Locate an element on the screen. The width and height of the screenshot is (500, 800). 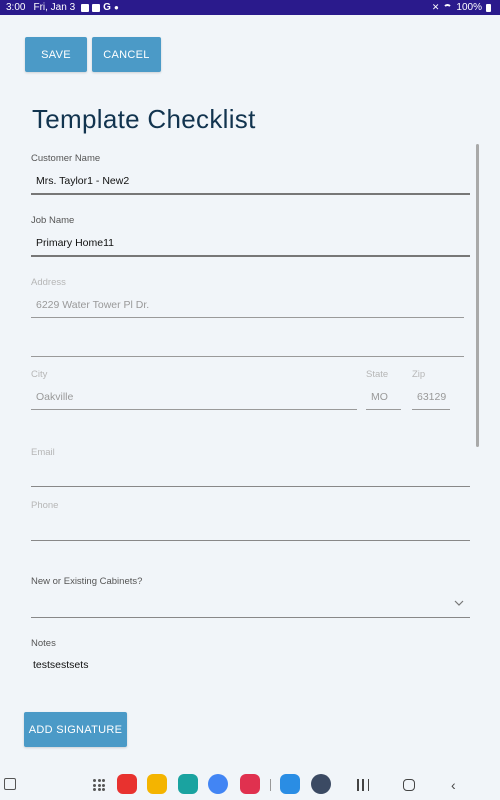
connect-app-icon is located at coordinates (290, 784).